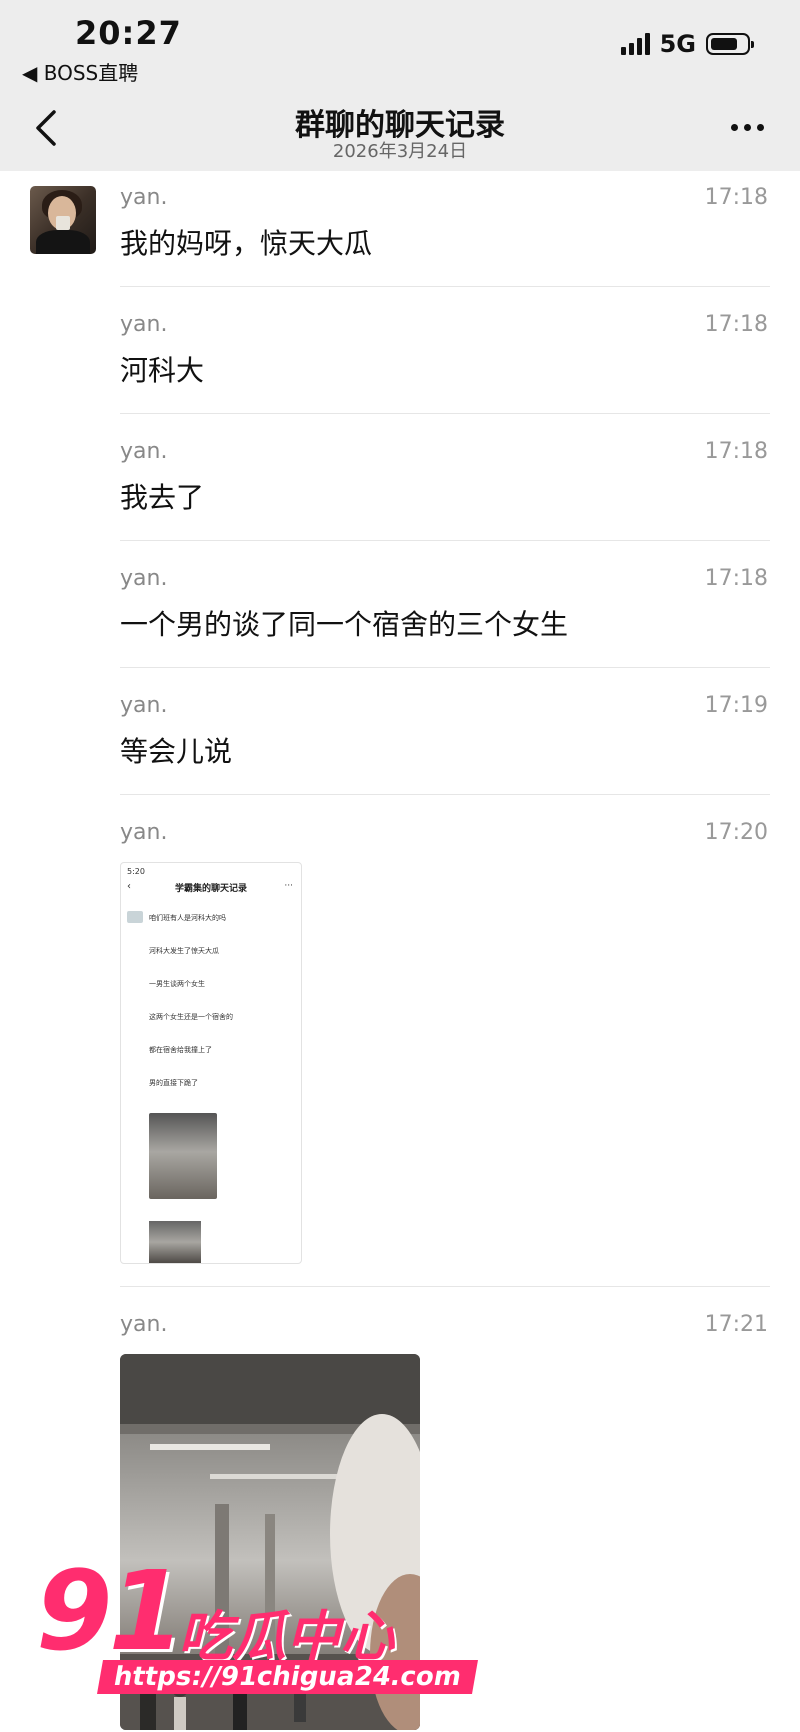  I want to click on thumb-back-icon: ‹, so click(129, 886).